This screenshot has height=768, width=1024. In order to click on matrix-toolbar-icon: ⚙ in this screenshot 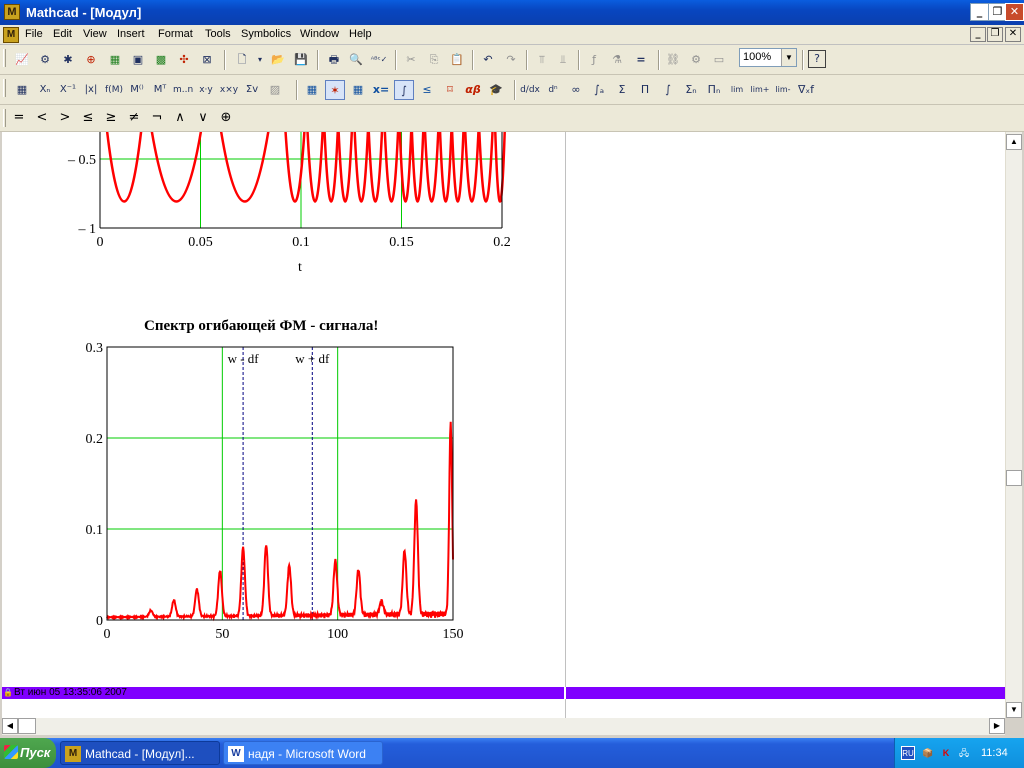, I will do `click(45, 60)`.